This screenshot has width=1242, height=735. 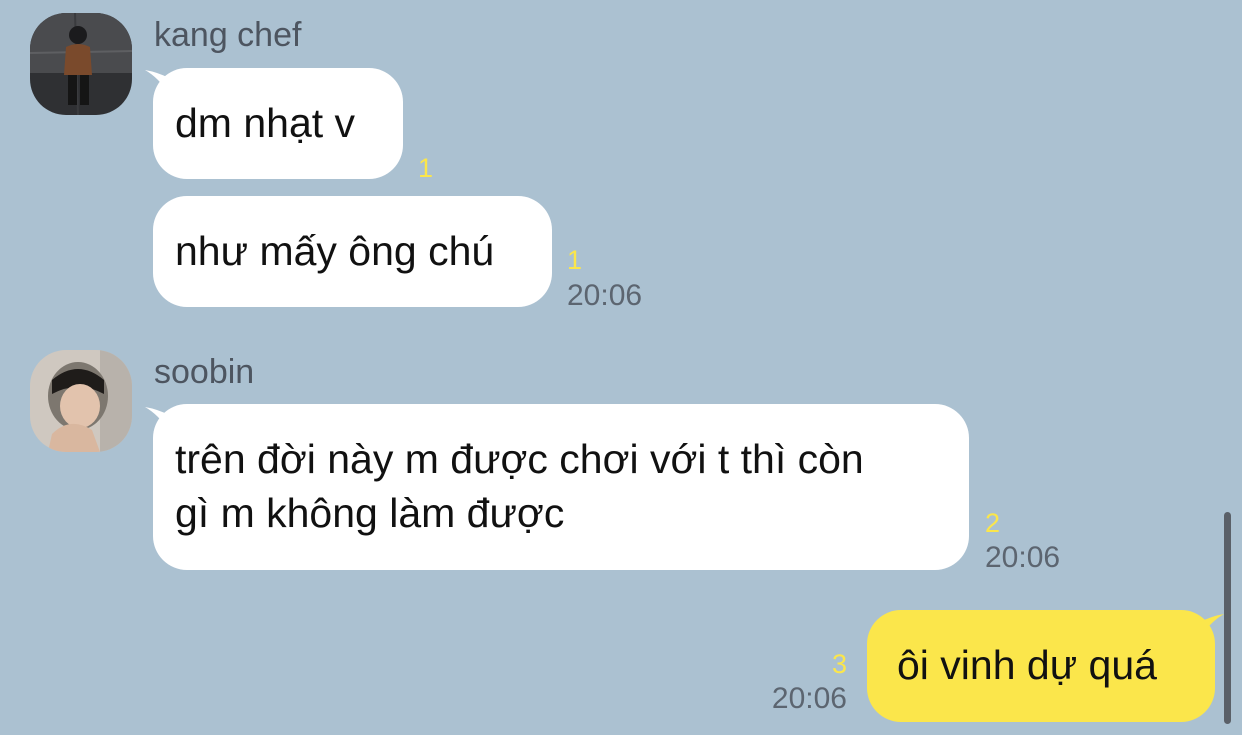 What do you see at coordinates (228, 35) in the screenshot?
I see `sender-name: kang chef` at bounding box center [228, 35].